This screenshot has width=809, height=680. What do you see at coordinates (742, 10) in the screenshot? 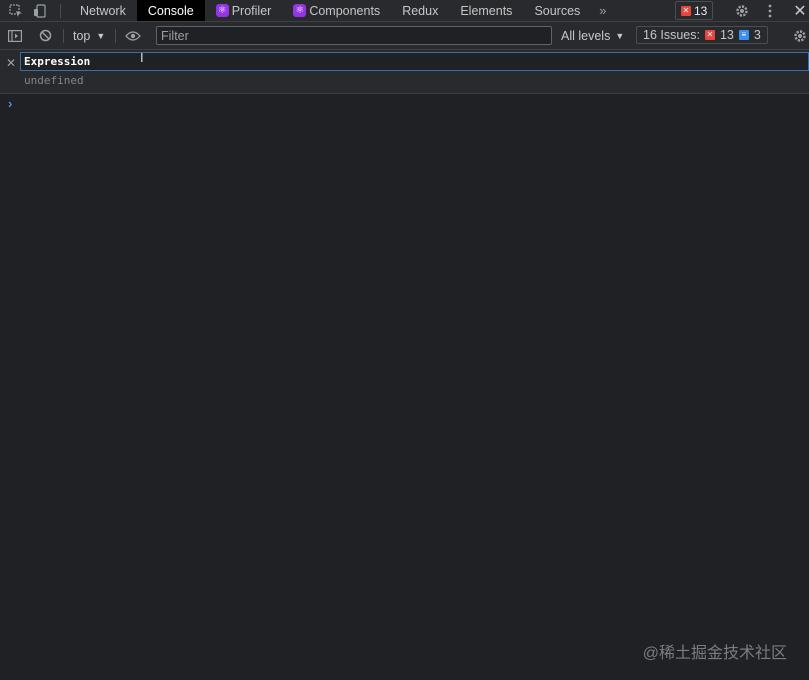
I see `settings-gear-icon` at bounding box center [742, 10].